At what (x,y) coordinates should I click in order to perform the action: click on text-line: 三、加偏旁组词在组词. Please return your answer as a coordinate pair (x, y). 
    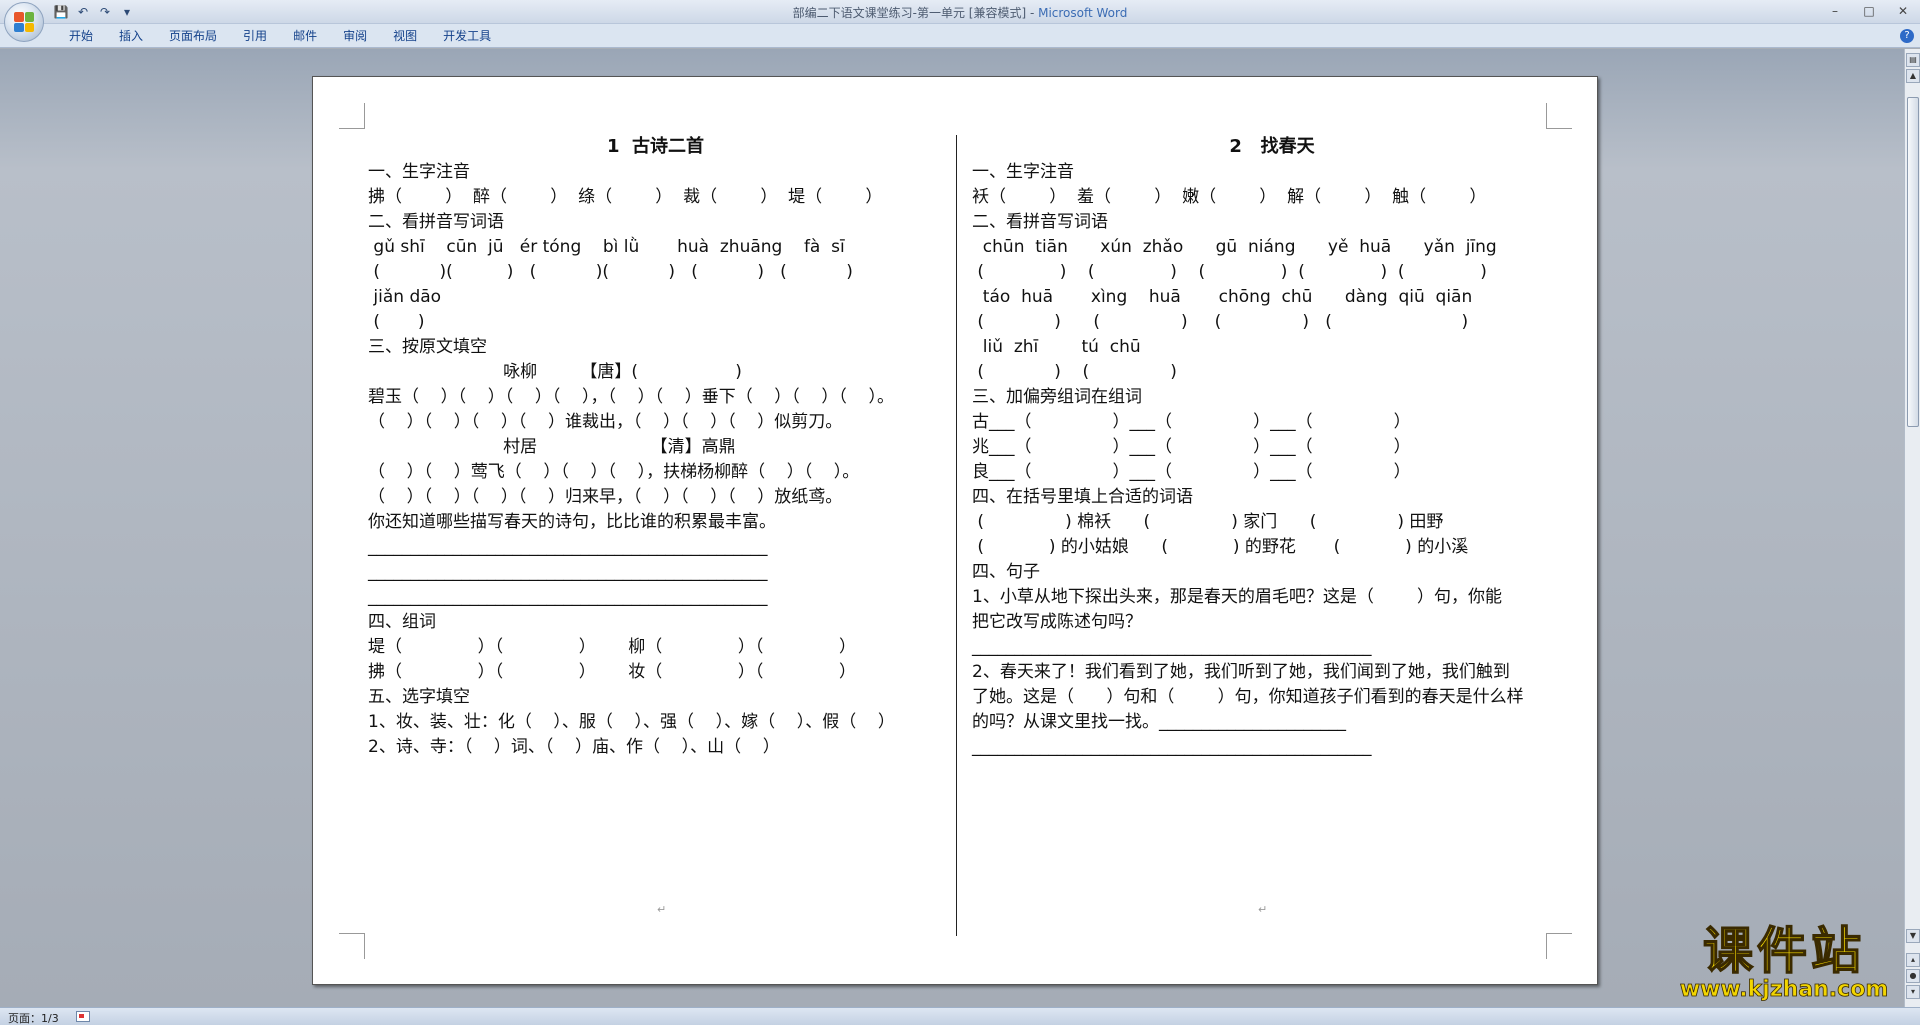
    Looking at the image, I should click on (1057, 397).